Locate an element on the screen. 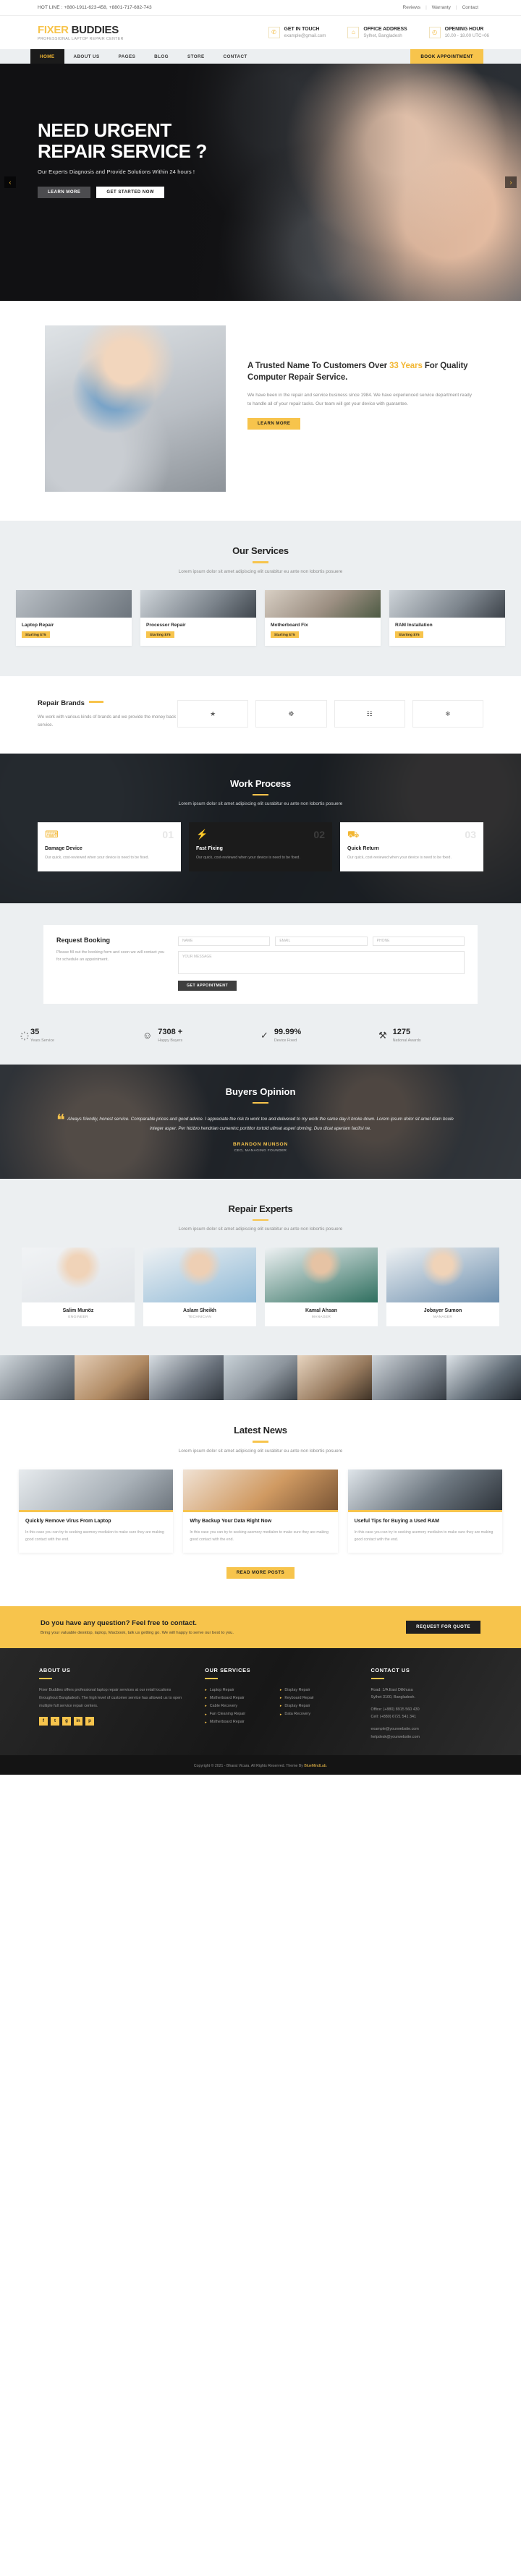 Image resolution: width=521 pixels, height=2576 pixels. email-field: EMAIL is located at coordinates (321, 941).